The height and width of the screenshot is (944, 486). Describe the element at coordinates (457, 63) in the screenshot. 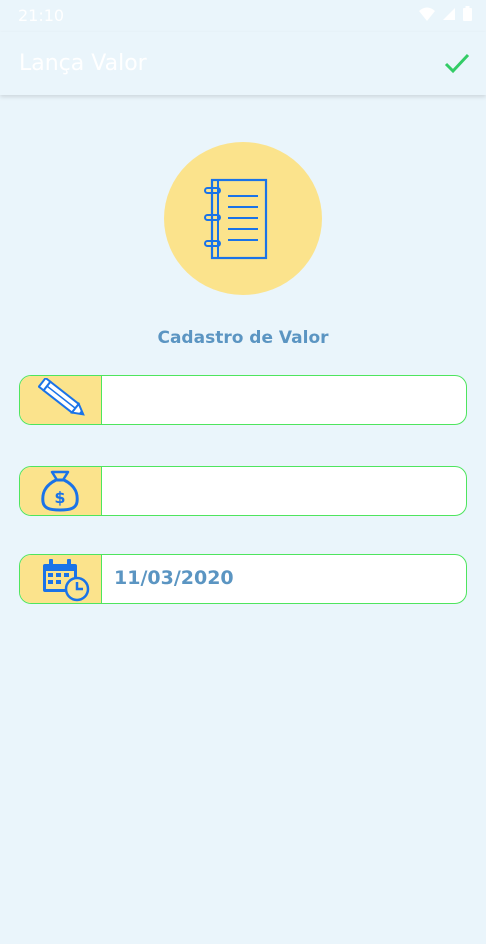

I see `check-icon` at that location.